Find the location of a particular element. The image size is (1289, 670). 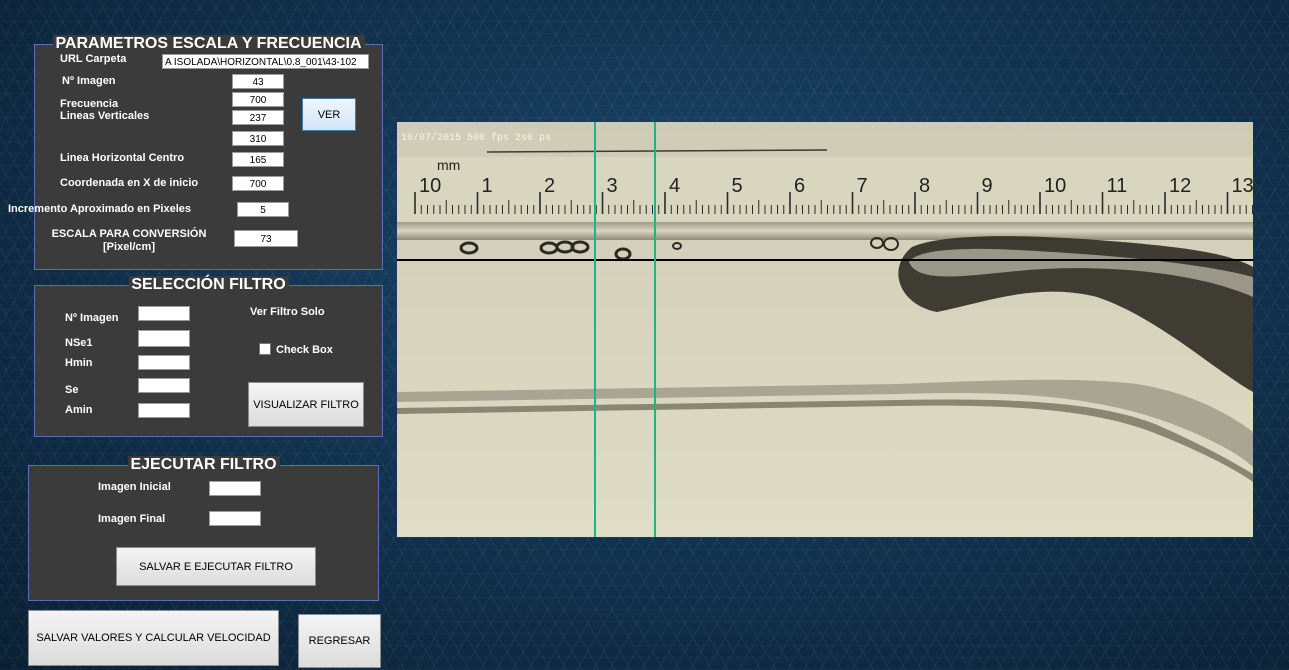

n-imagen-label: Nº Imagen is located at coordinates (89, 81).